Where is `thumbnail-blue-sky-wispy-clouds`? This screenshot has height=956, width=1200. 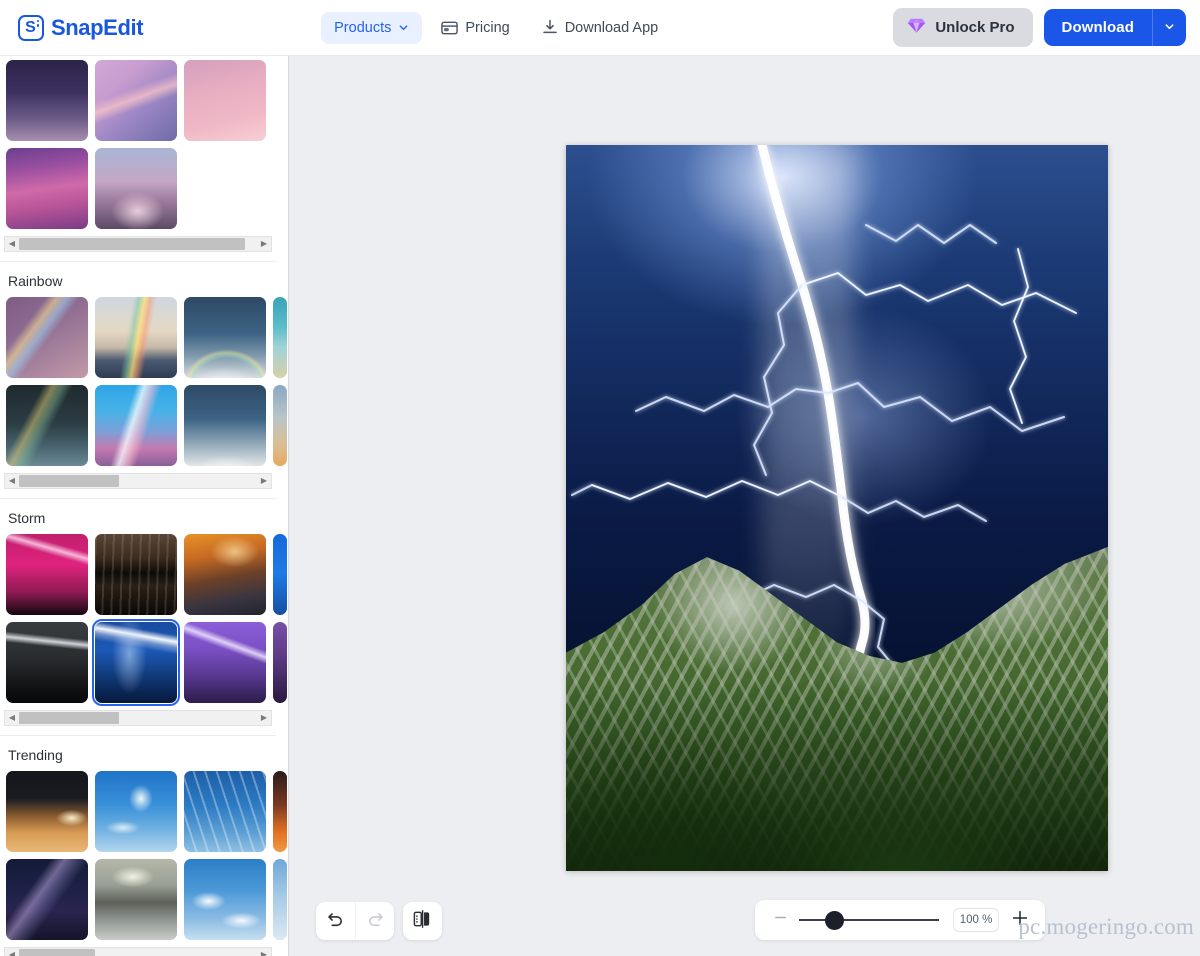
thumbnail-blue-sky-wispy-clouds is located at coordinates (136, 811).